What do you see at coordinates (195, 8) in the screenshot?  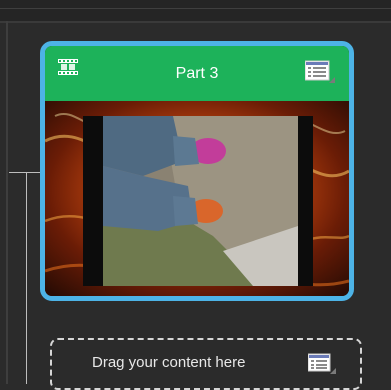 I see `top-divider` at bounding box center [195, 8].